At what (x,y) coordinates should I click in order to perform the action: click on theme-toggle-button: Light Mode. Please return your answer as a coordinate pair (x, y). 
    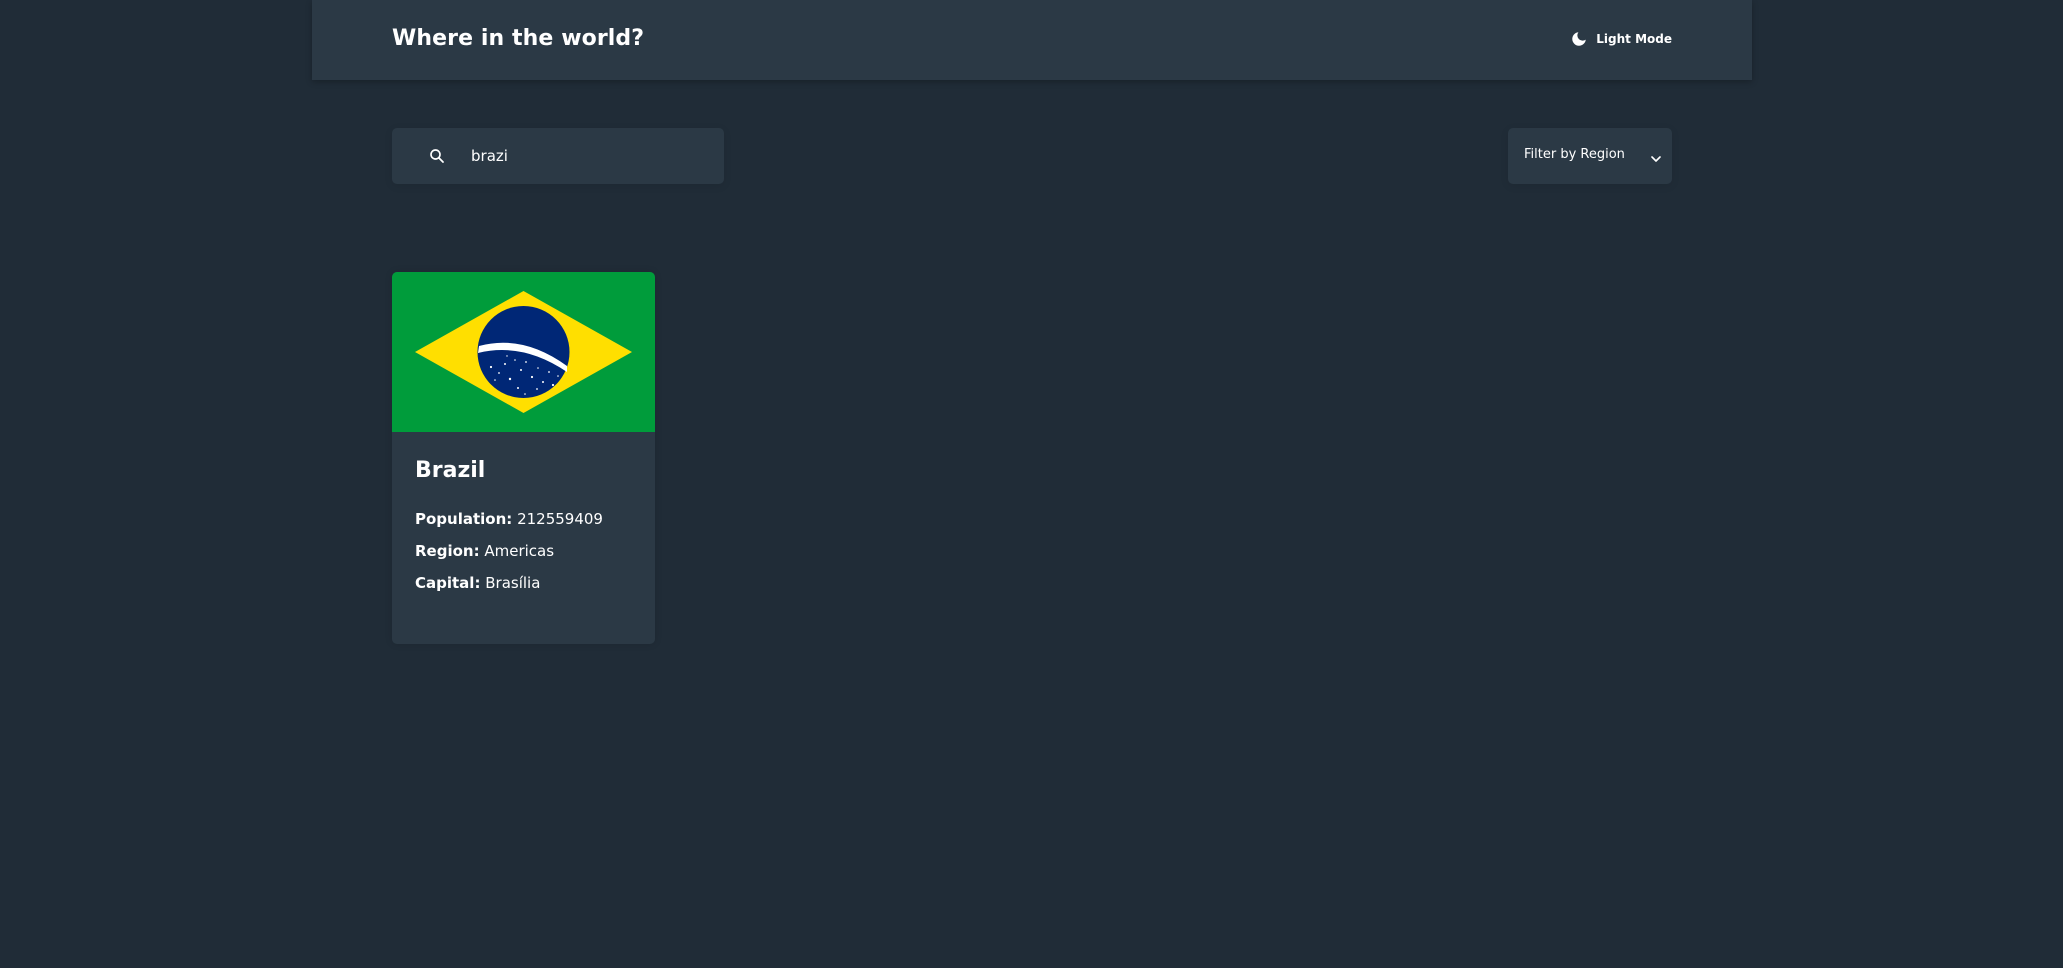
    Looking at the image, I should click on (1621, 39).